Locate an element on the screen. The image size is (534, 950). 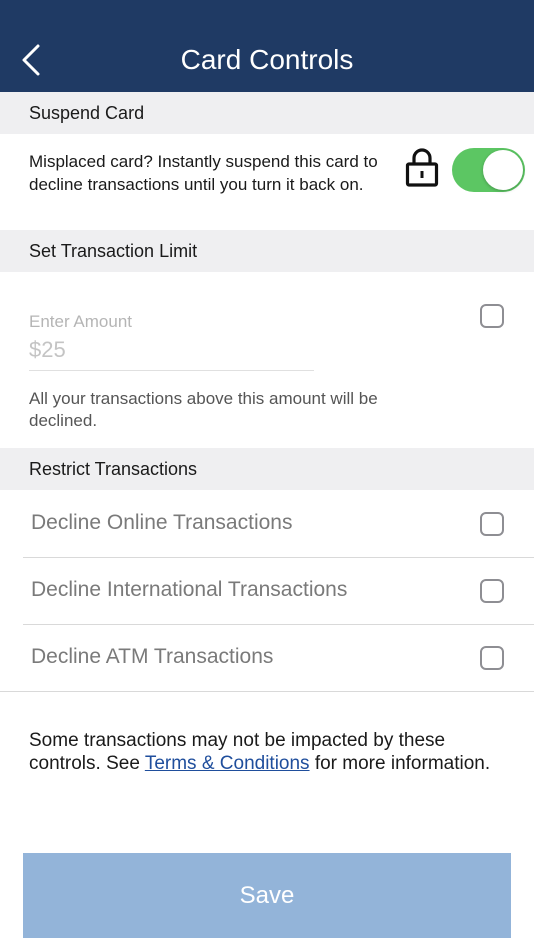
toggle-knob is located at coordinates (503, 170).